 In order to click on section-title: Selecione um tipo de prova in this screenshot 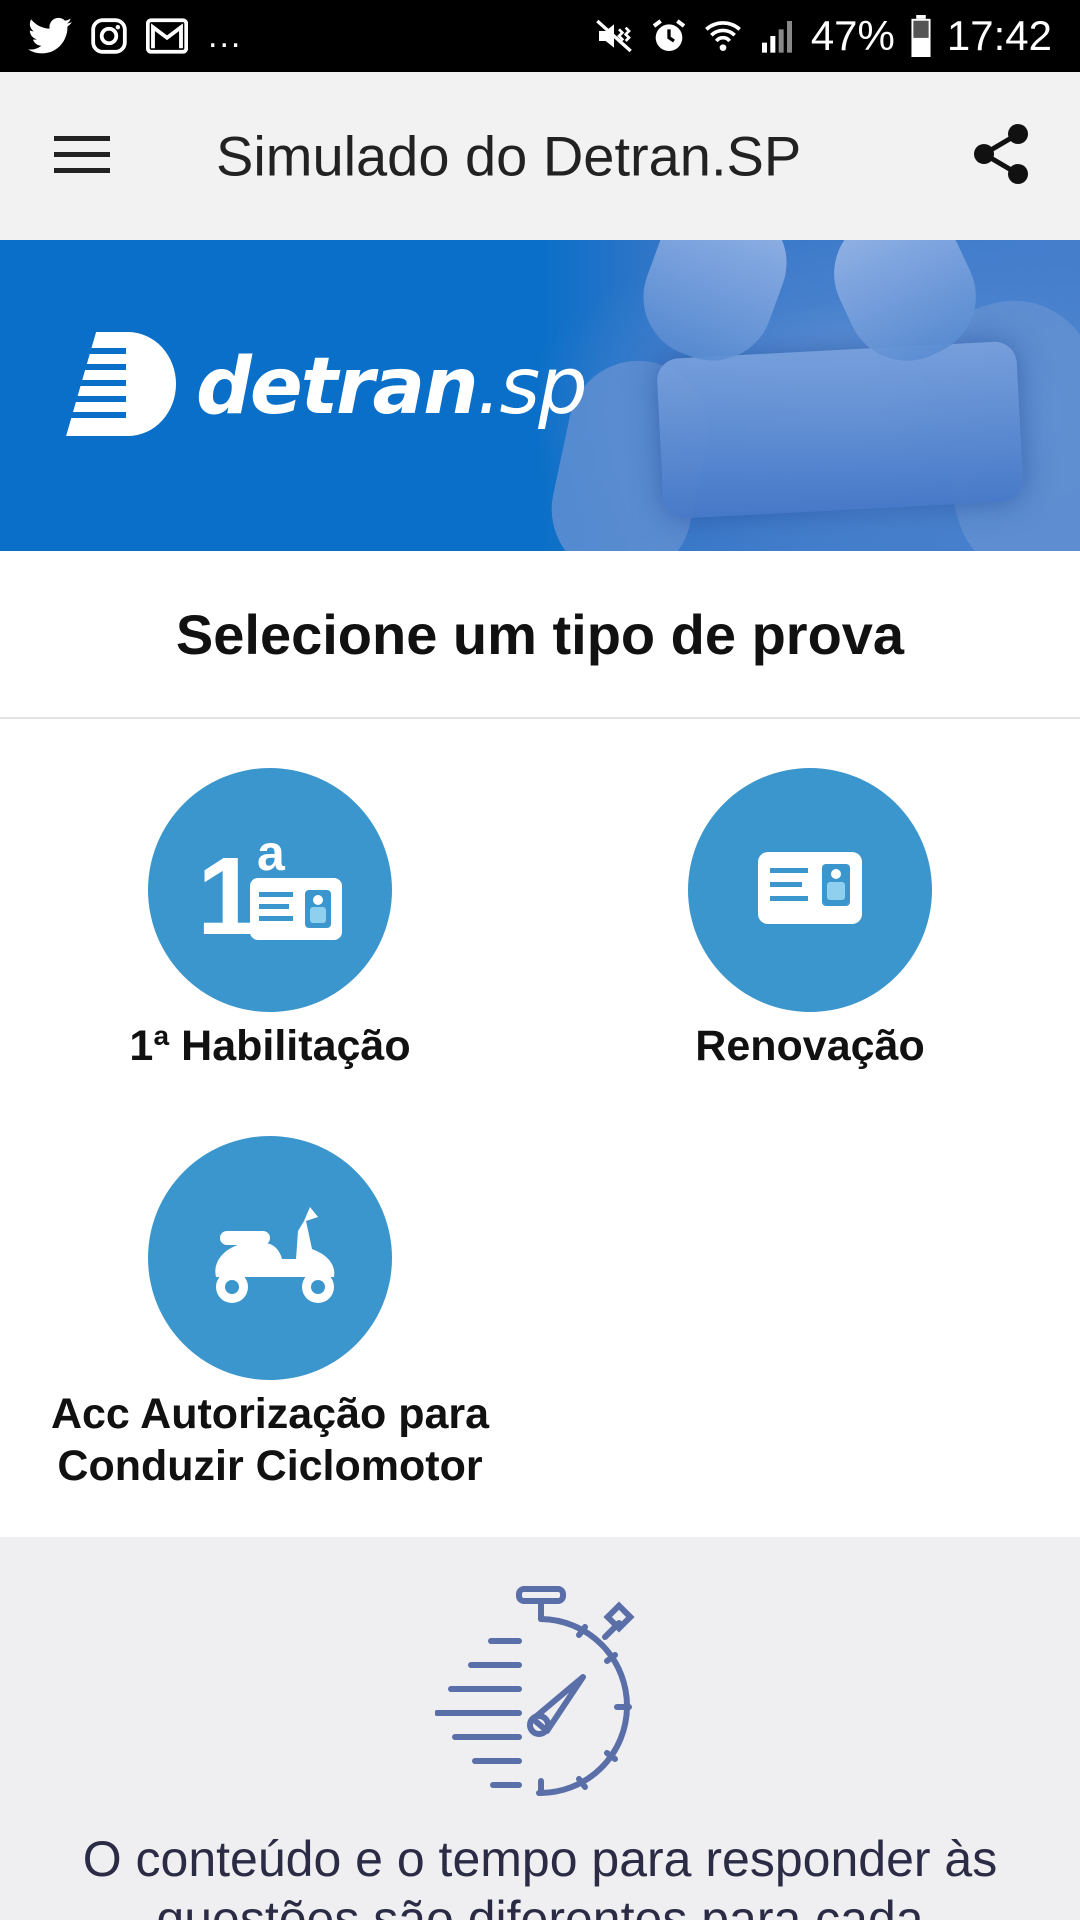, I will do `click(540, 635)`.